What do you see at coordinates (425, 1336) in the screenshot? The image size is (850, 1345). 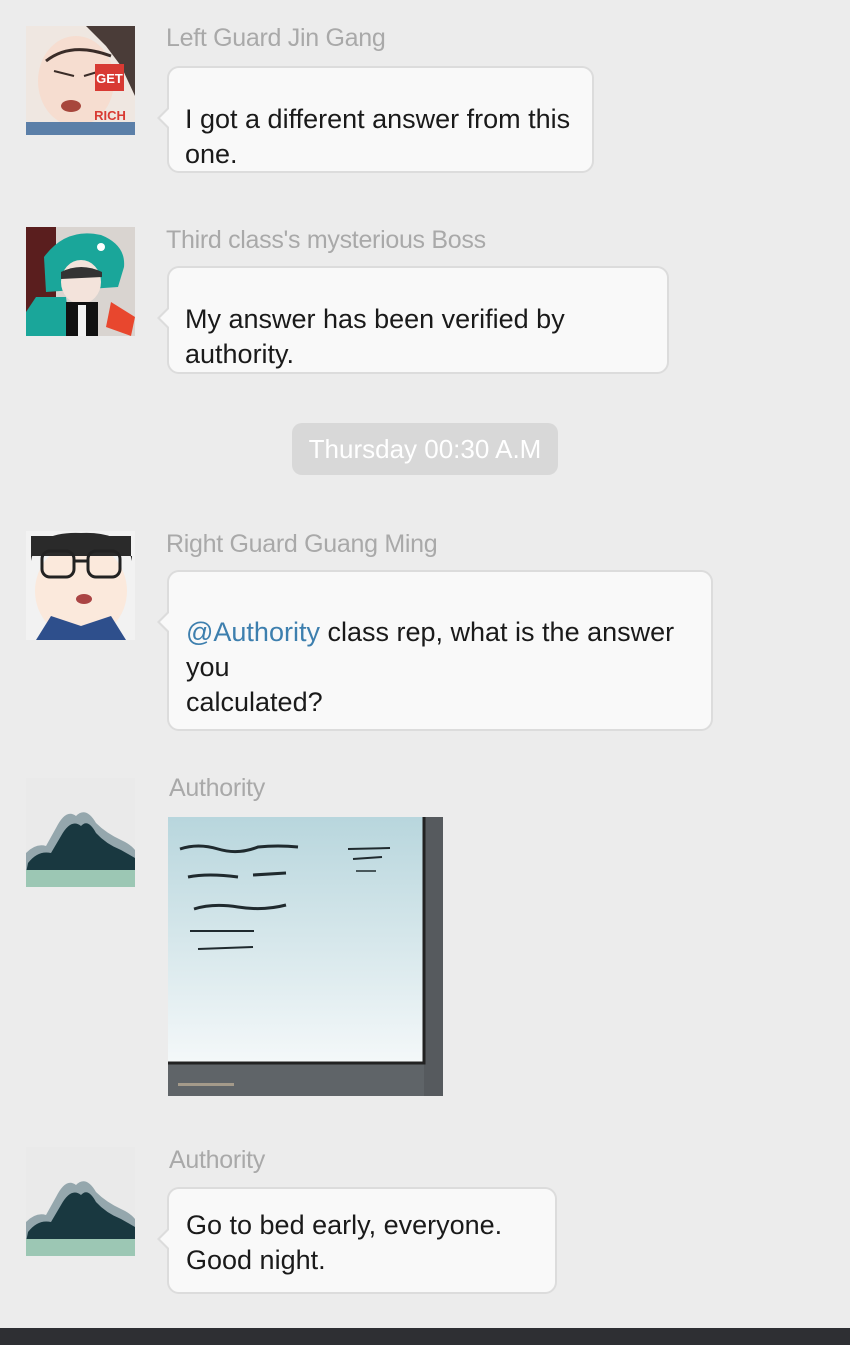 I see `bottom-bar` at bounding box center [425, 1336].